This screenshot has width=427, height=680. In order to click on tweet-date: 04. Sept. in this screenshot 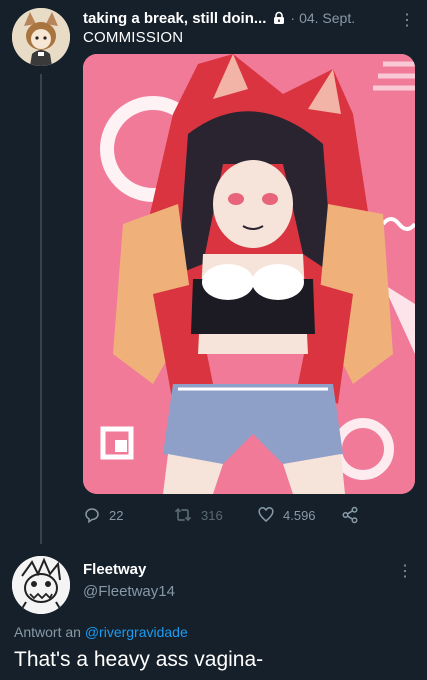, I will do `click(327, 18)`.